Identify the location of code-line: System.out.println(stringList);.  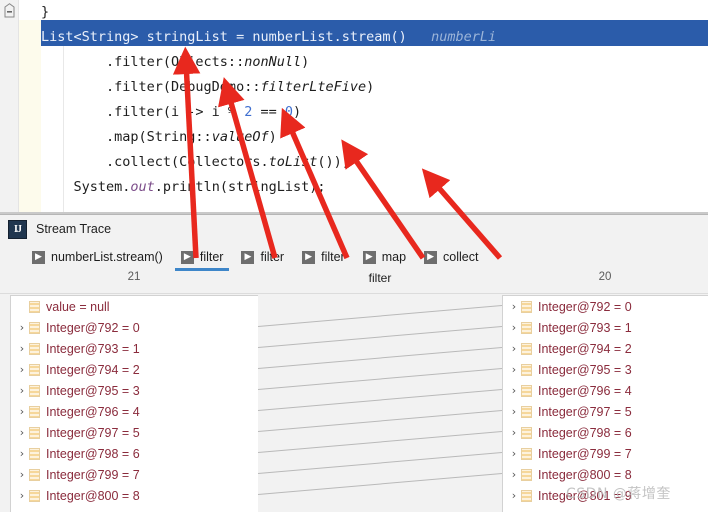
(183, 187).